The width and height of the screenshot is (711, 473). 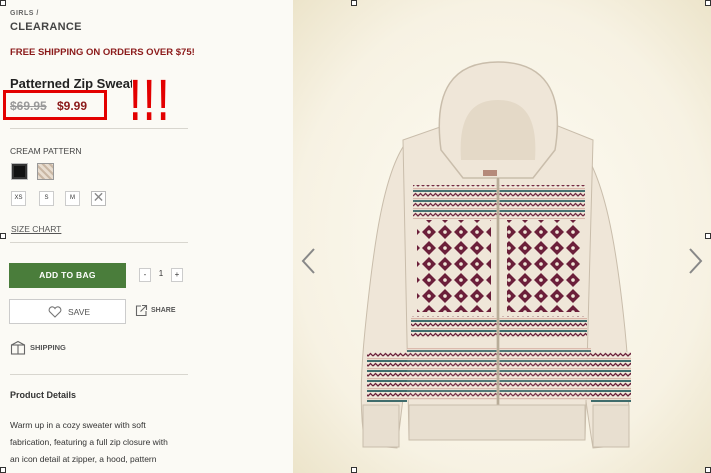 I want to click on qty-value: 1, so click(x=161, y=275).